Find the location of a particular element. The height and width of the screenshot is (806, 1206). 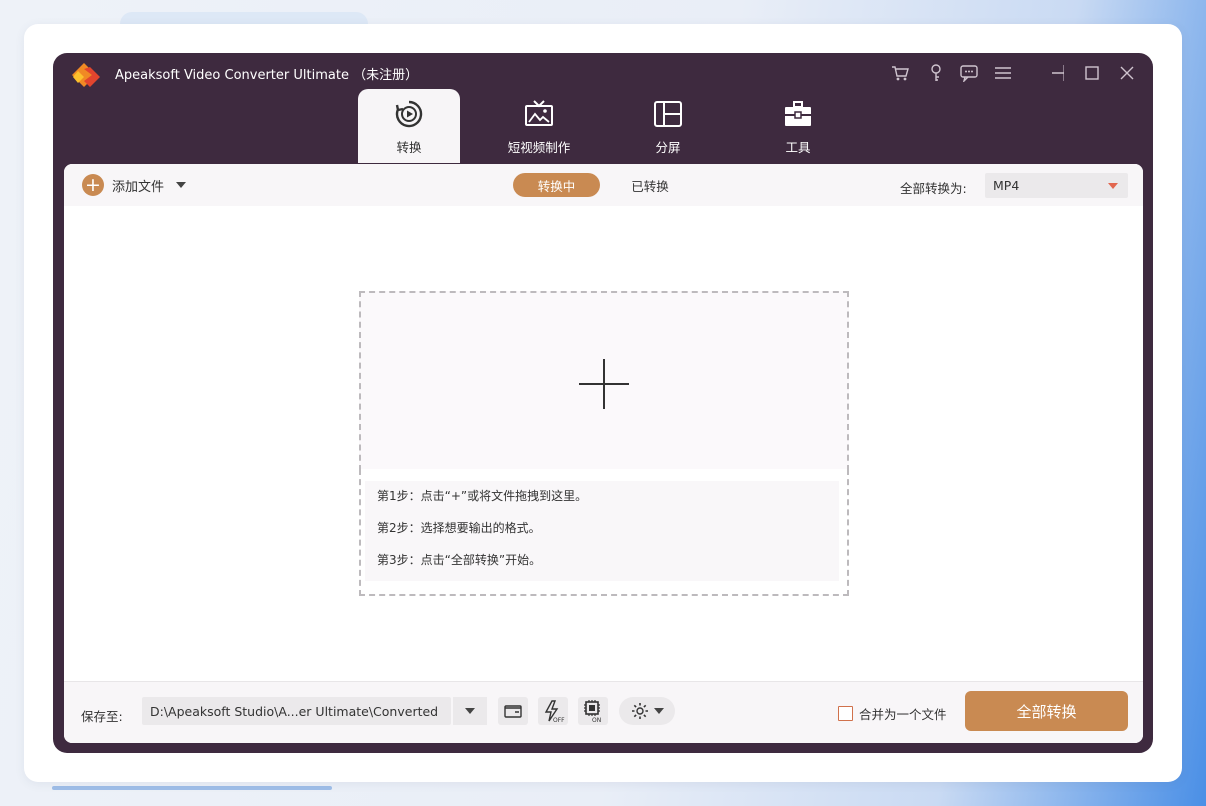

close-icon is located at coordinates (1127, 73).